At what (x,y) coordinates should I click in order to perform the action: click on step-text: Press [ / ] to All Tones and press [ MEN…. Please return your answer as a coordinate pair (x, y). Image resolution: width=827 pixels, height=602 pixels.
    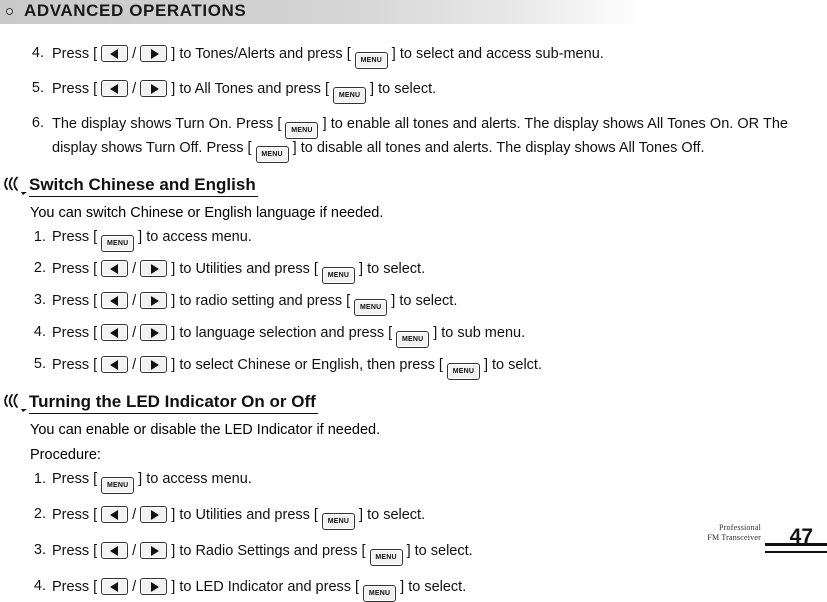
    Looking at the image, I should click on (439, 92).